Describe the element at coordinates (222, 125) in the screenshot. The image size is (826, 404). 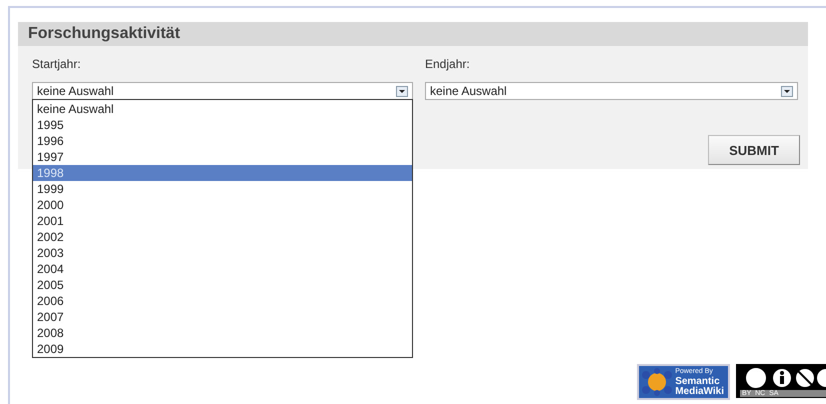
I see `dropdown-option: 1995` at that location.